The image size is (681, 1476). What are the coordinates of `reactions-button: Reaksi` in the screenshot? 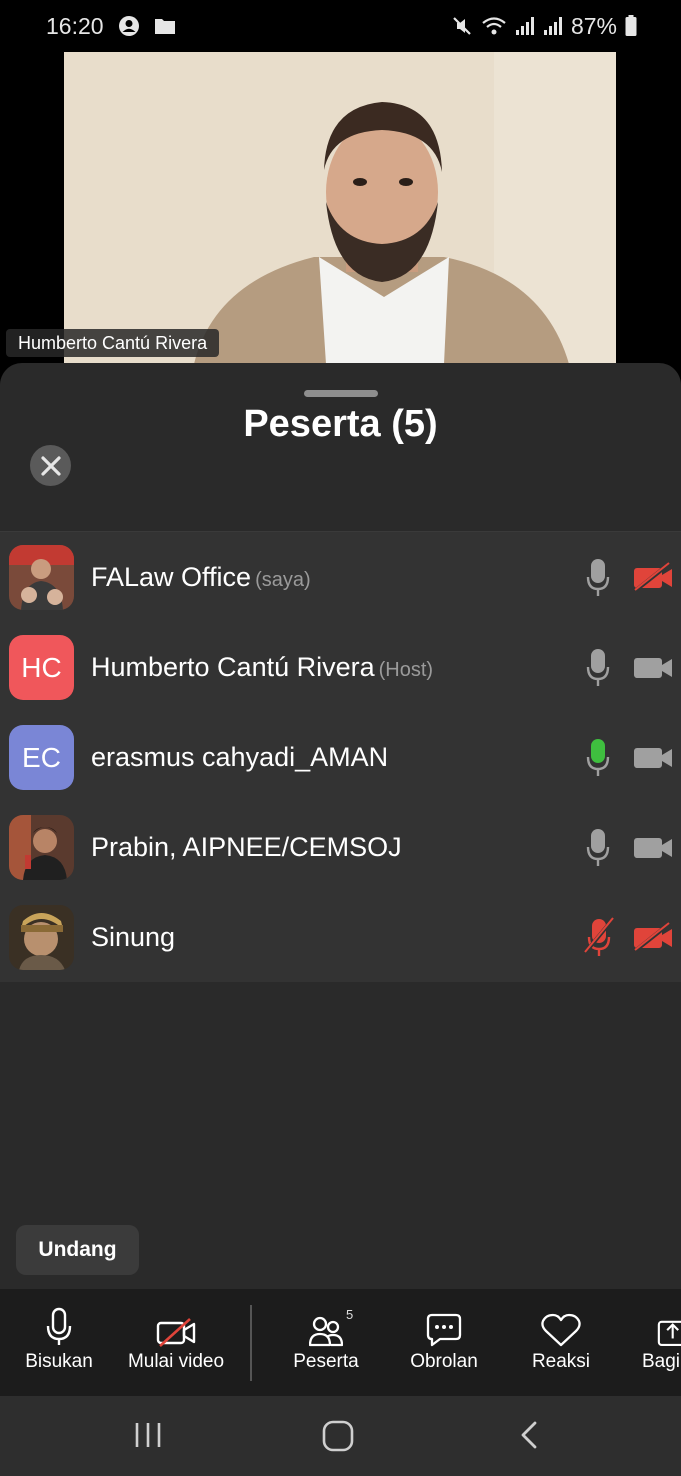 It's located at (561, 1342).